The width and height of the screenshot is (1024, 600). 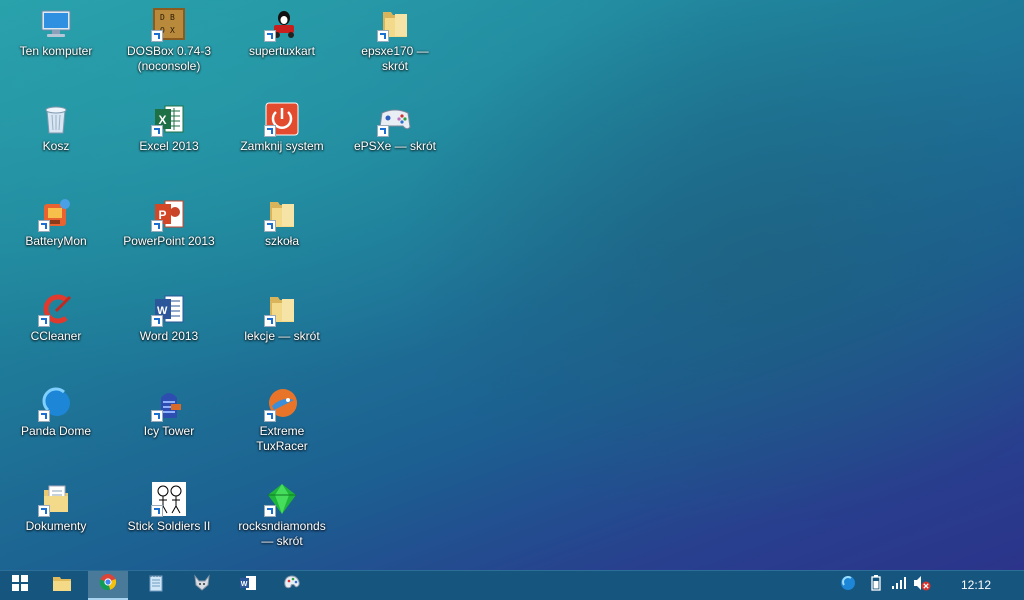 What do you see at coordinates (282, 404) in the screenshot?
I see `tuxracer-icon` at bounding box center [282, 404].